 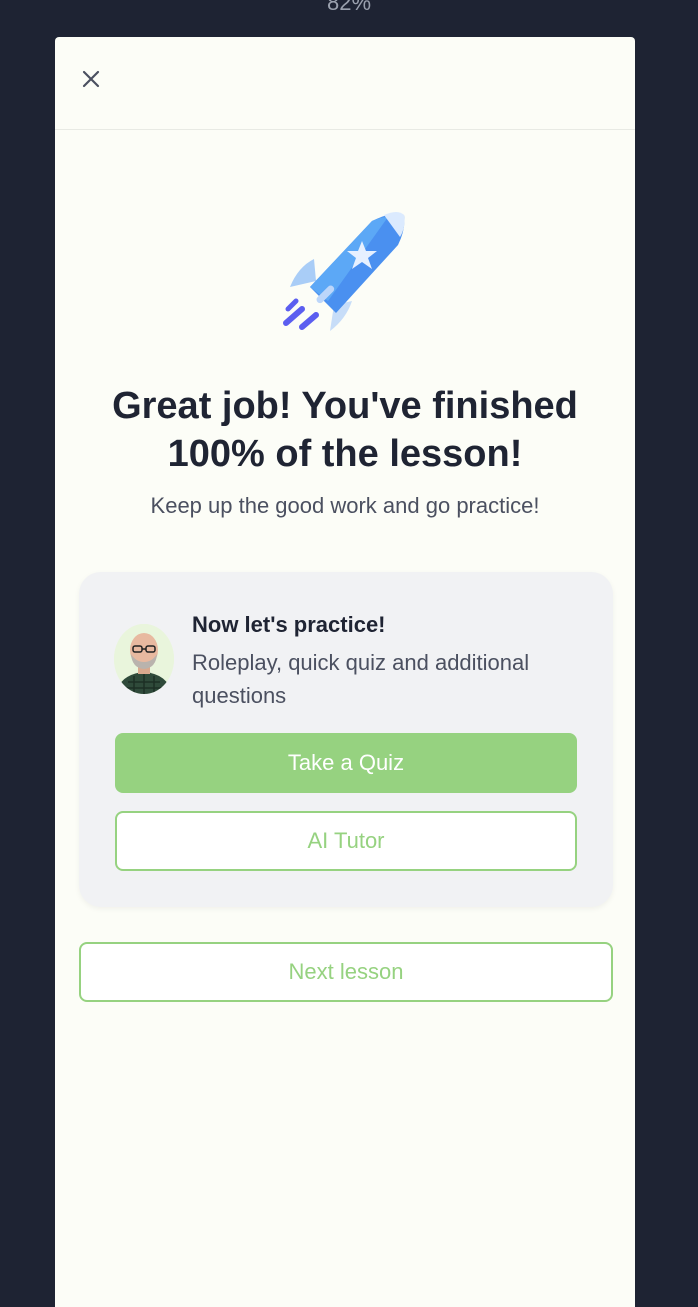 What do you see at coordinates (345, 83) in the screenshot?
I see `modal-header` at bounding box center [345, 83].